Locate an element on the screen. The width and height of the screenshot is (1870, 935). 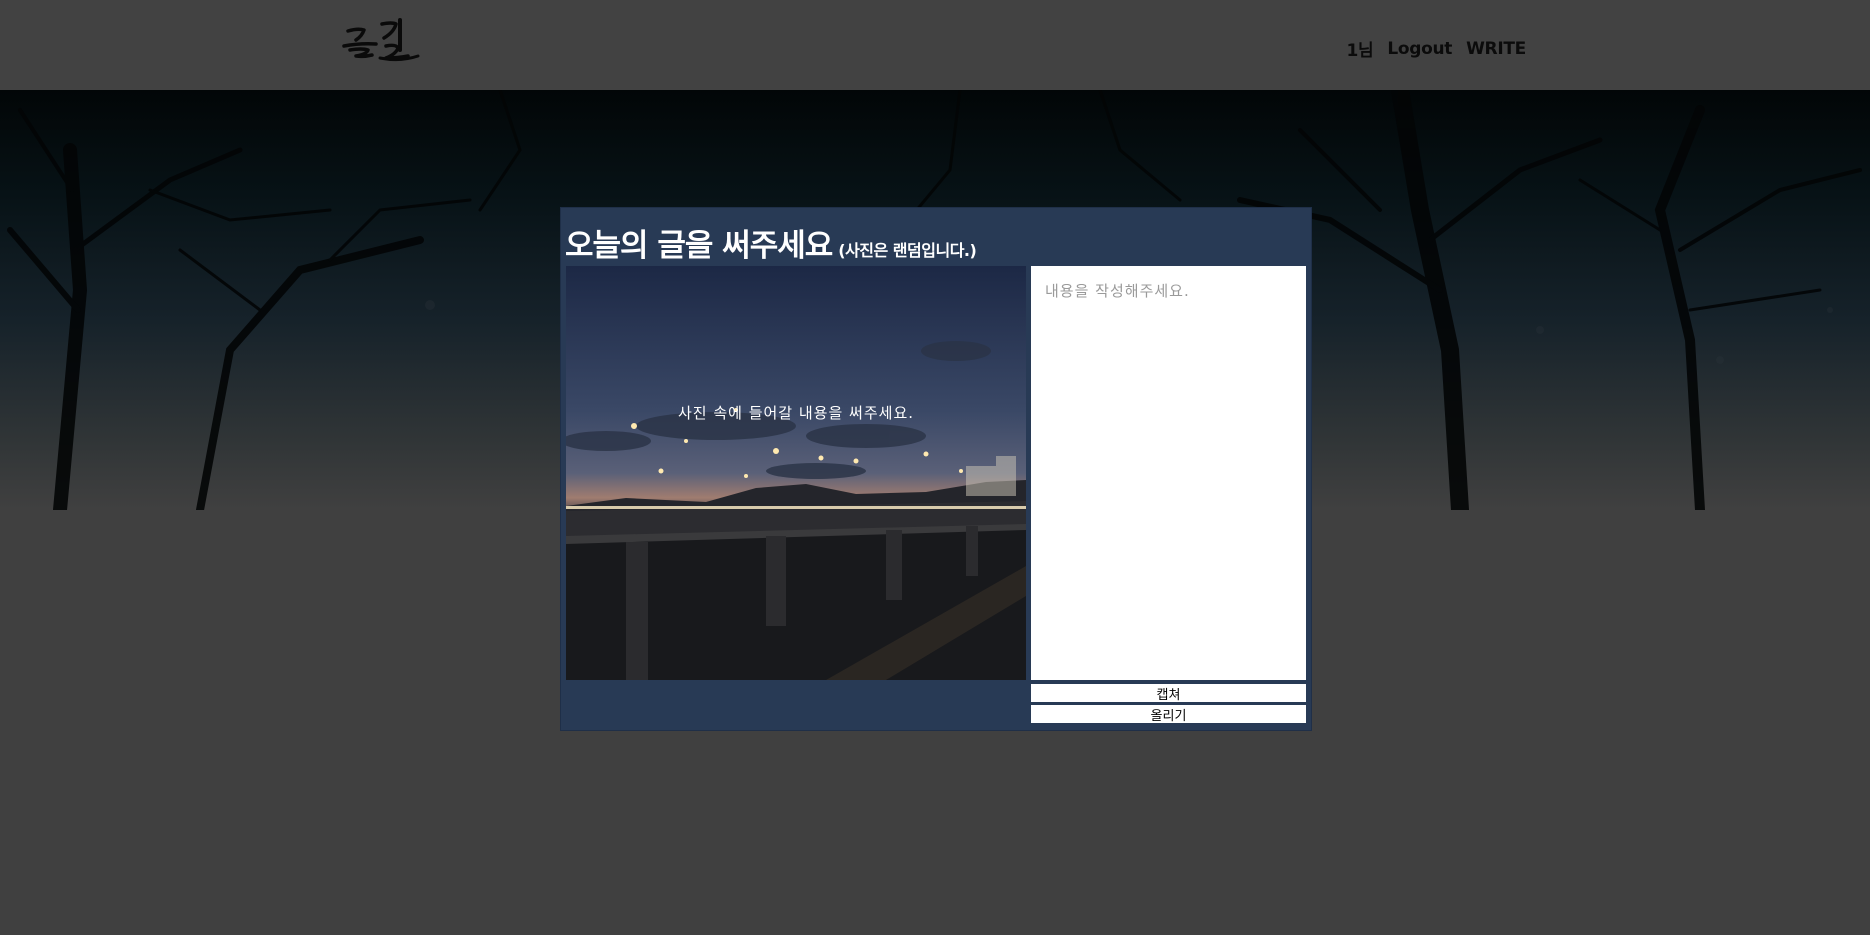
logout-link: Logout is located at coordinates (1419, 49).